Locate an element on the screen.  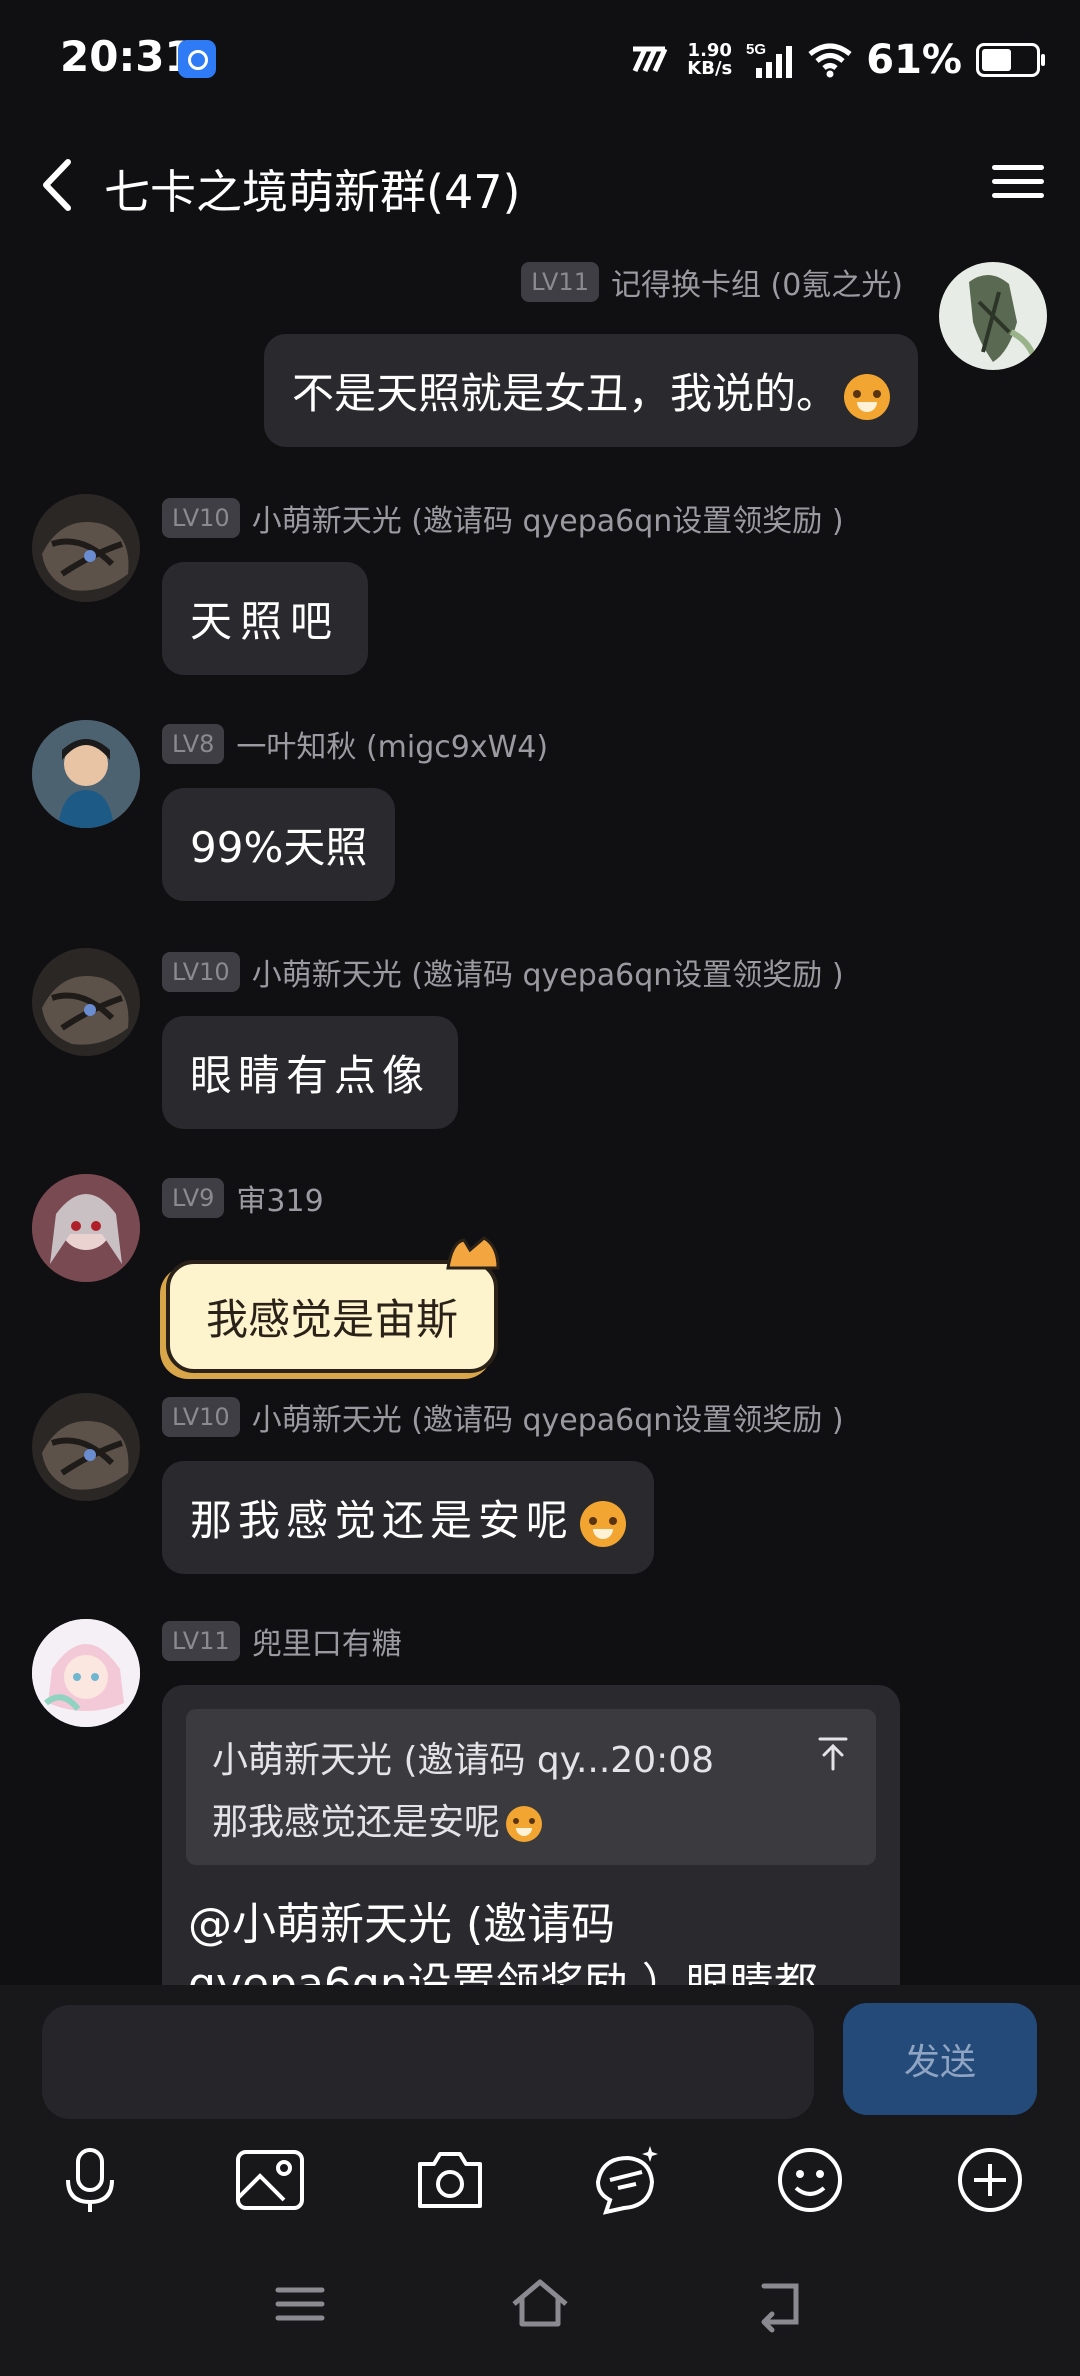
message-bubble: 99%天照 is located at coordinates (279, 844).